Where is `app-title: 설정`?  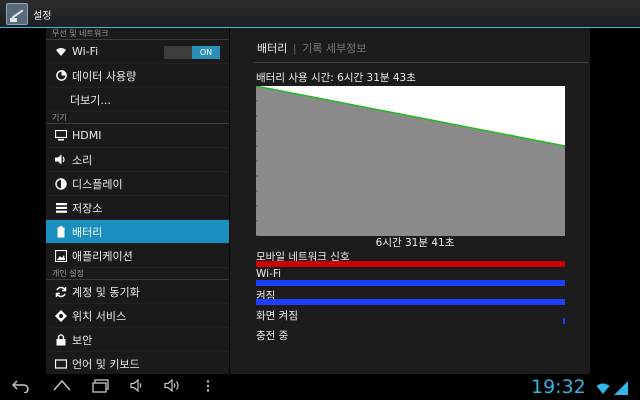
app-title: 설정 is located at coordinates (42, 16).